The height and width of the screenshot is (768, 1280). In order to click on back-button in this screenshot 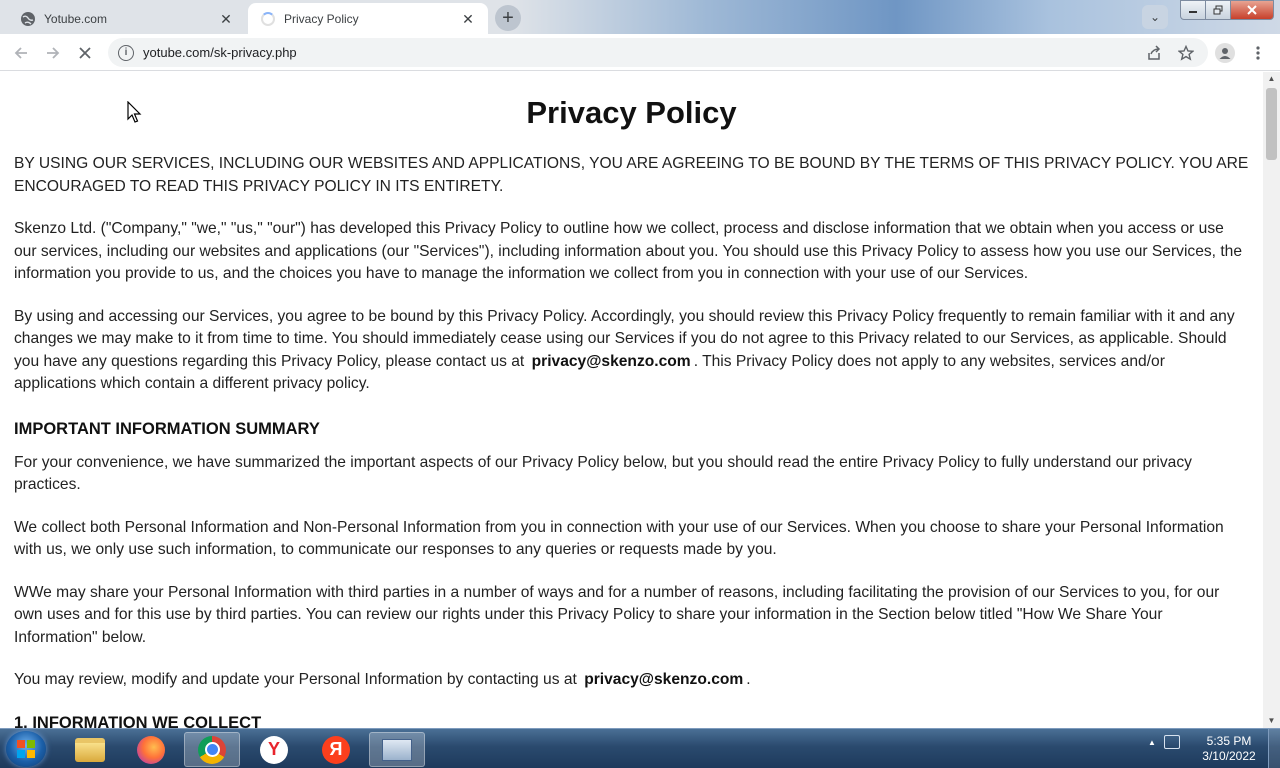, I will do `click(21, 53)`.